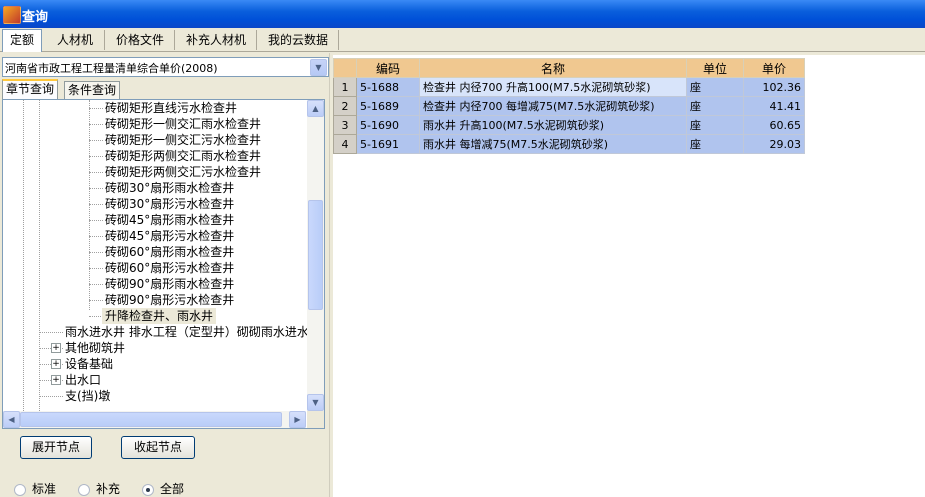  What do you see at coordinates (35, 489) in the screenshot?
I see `radio-standard: 标准` at bounding box center [35, 489].